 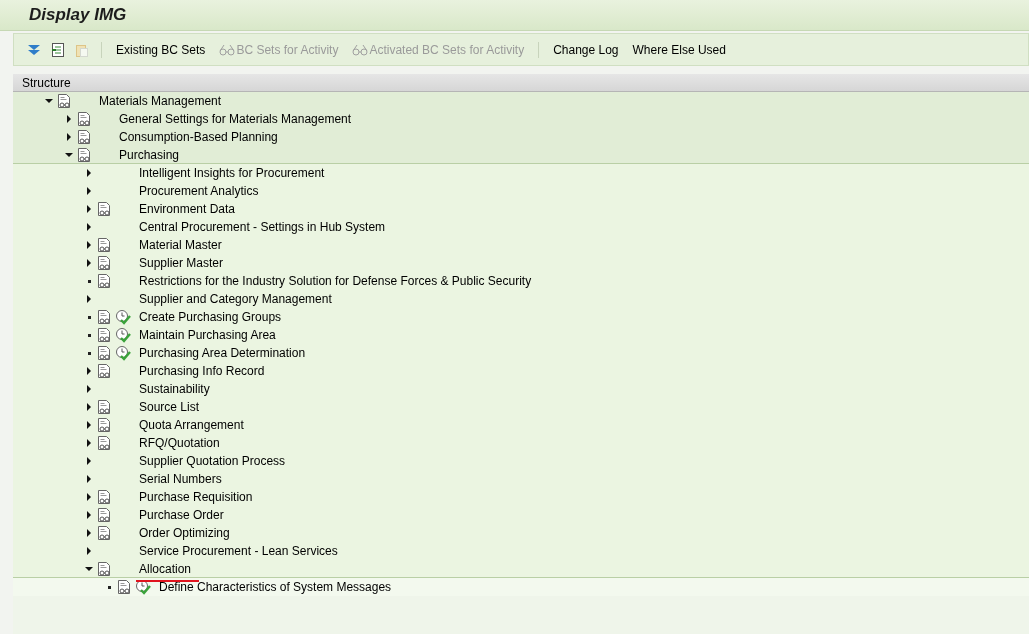 I want to click on expand-all-icon, so click(x=34, y=49).